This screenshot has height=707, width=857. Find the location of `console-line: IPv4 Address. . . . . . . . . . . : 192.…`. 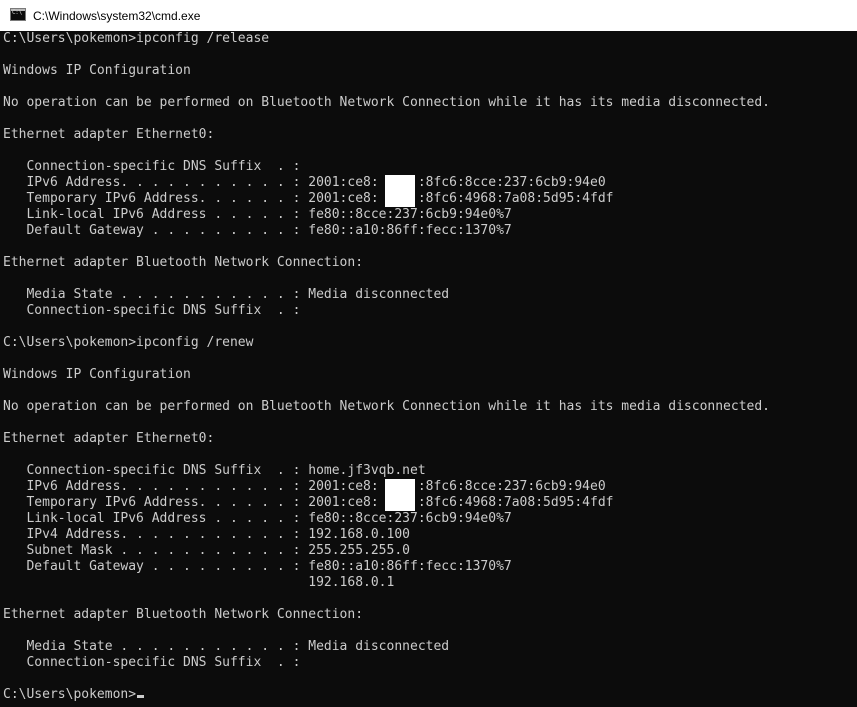

console-line: IPv4 Address. . . . . . . . . . . : 192.… is located at coordinates (206, 534).